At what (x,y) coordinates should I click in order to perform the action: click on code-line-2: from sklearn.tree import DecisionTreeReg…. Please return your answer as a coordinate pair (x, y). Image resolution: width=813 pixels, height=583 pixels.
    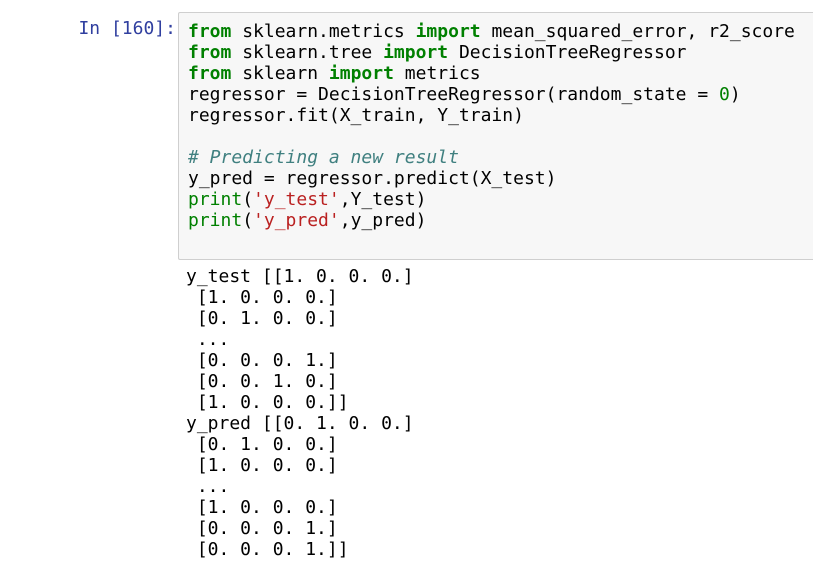
    Looking at the image, I should click on (437, 52).